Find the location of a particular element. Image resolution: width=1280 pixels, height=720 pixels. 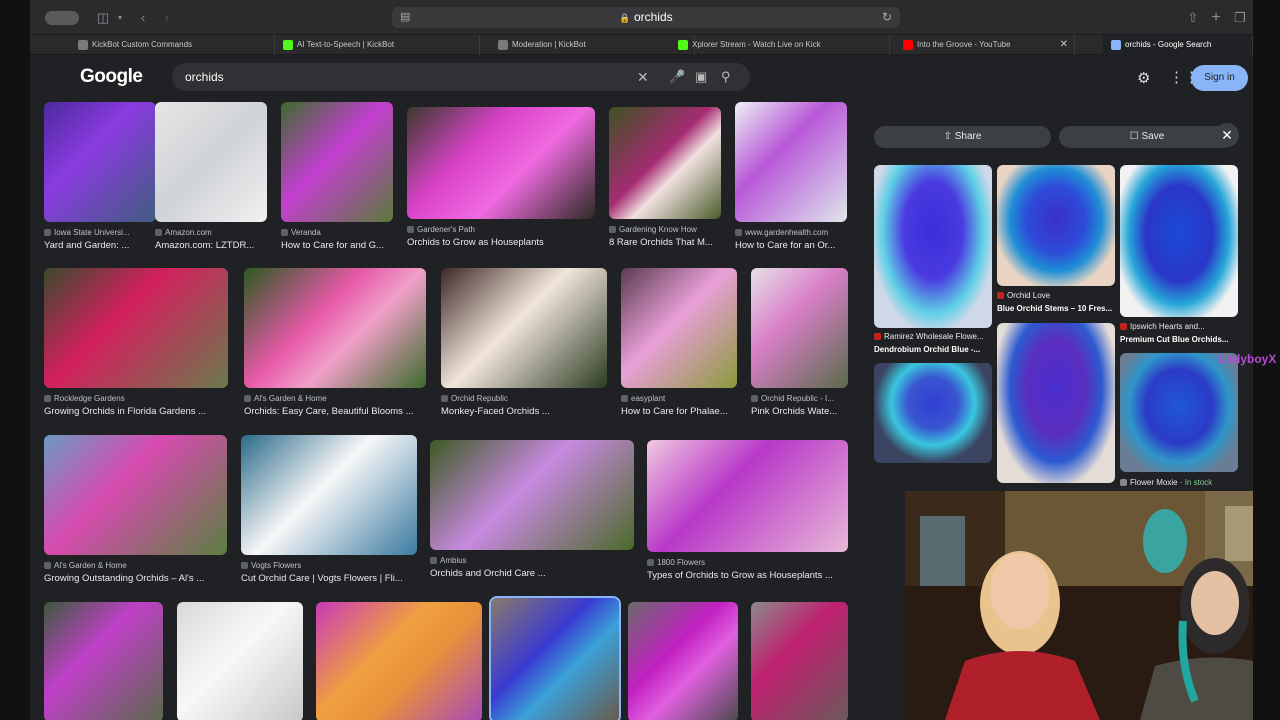

tab-ai-tts: AI Text-to-Speech | KickBot is located at coordinates (377, 45).